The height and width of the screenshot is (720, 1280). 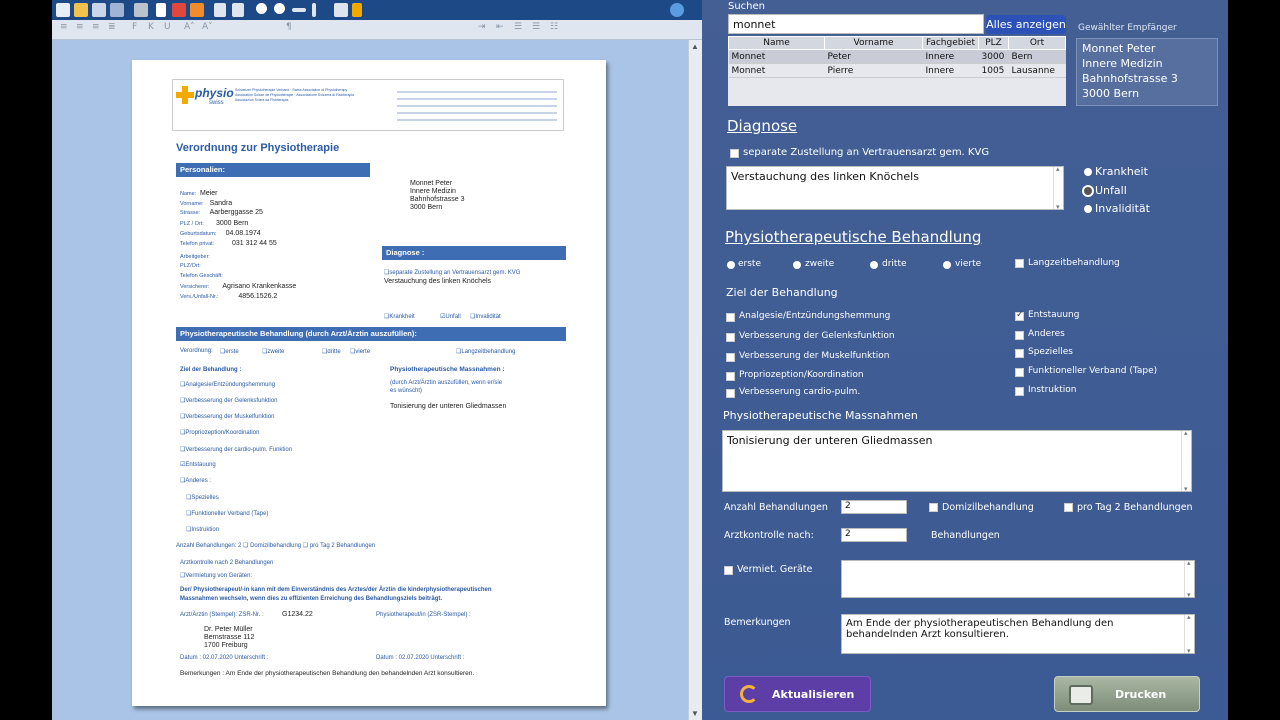 I want to click on drucken-button: Drucken, so click(x=1127, y=694).